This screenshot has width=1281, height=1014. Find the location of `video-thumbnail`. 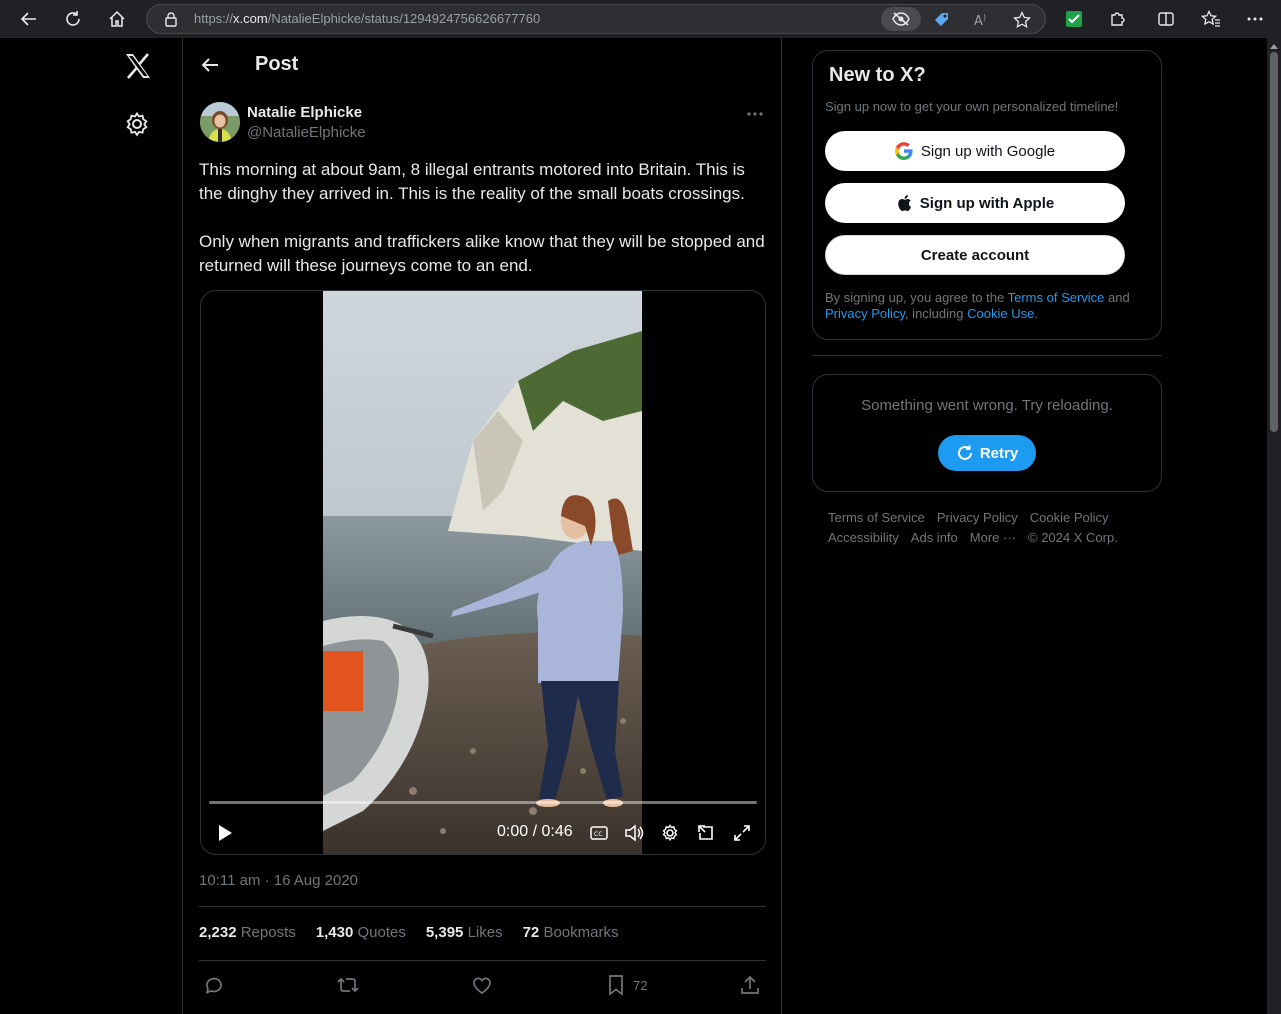

video-thumbnail is located at coordinates (482, 572).